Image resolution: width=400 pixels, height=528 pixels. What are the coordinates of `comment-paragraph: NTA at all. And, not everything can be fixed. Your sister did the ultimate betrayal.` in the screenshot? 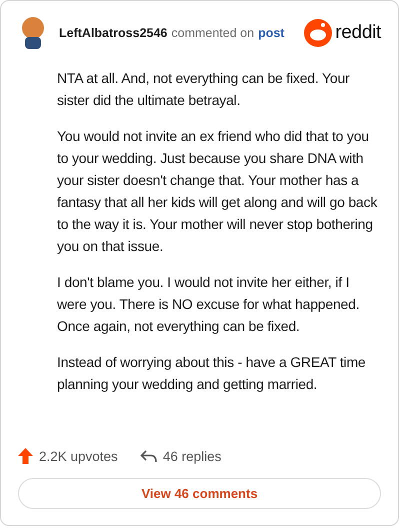 It's located at (203, 89).